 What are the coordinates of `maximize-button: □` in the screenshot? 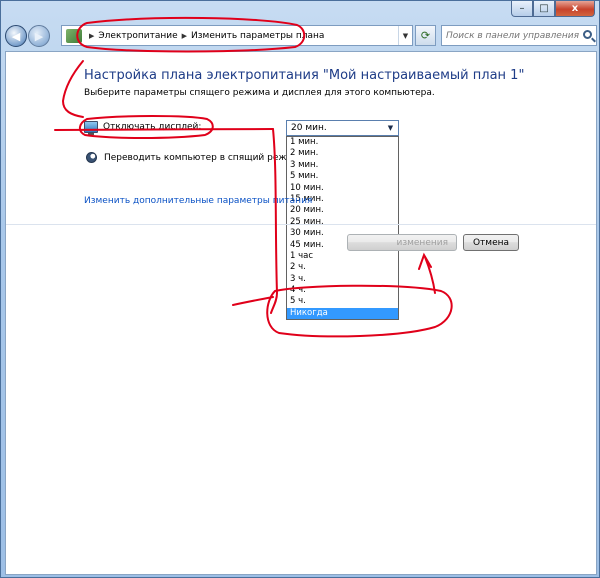 It's located at (544, 9).